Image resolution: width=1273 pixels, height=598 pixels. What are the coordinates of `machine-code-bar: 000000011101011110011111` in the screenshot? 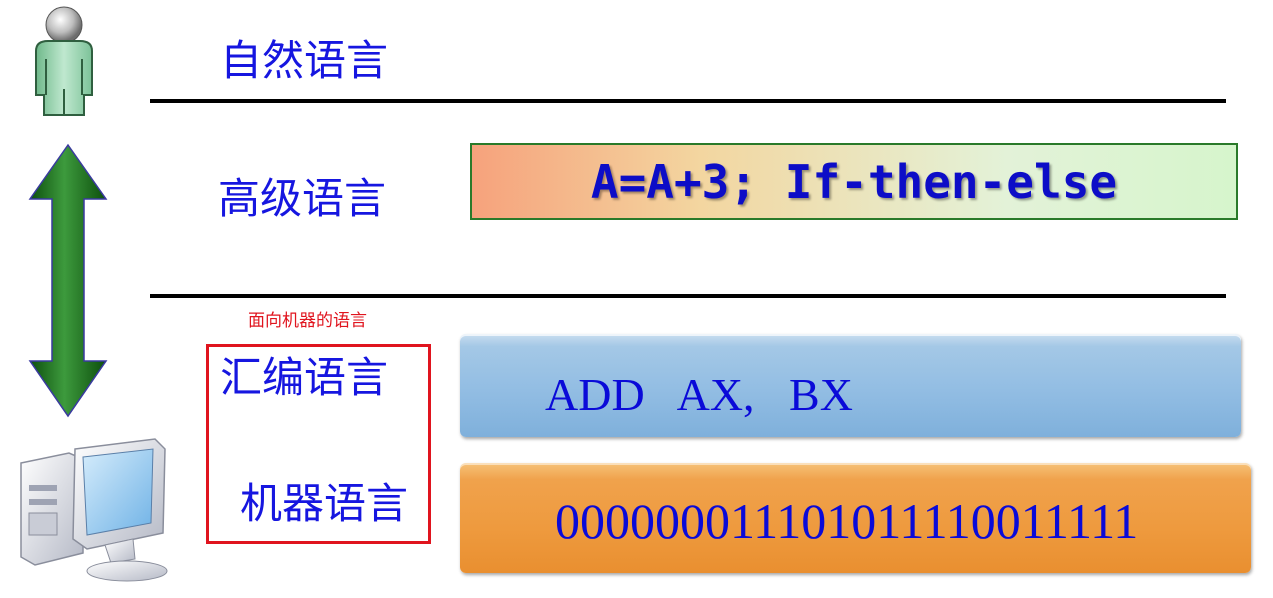 It's located at (855, 518).